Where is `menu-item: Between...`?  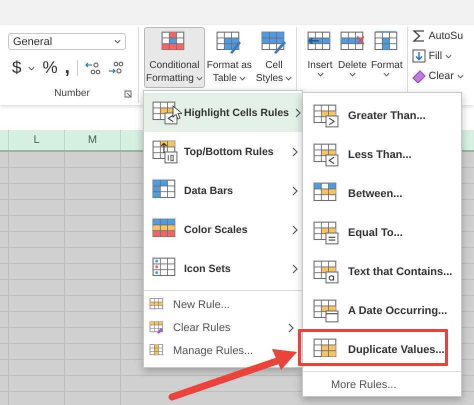 menu-item: Between... is located at coordinates (382, 193).